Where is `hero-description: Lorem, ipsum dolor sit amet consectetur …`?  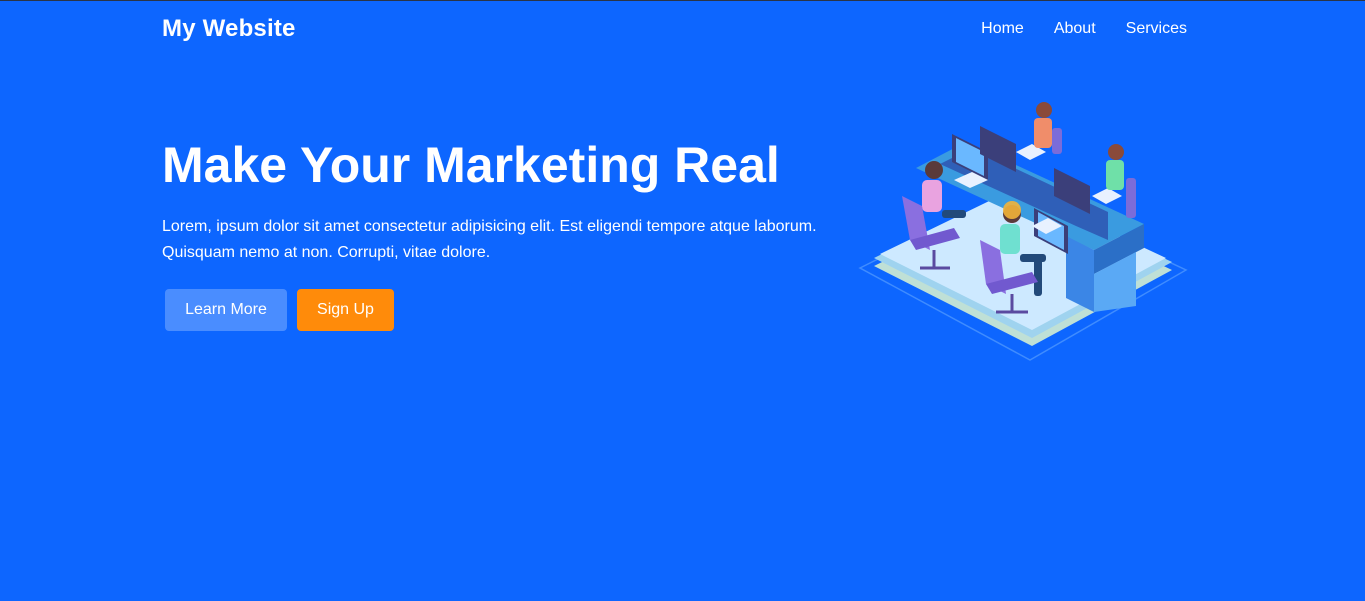 hero-description: Lorem, ipsum dolor sit amet consectetur … is located at coordinates (489, 239).